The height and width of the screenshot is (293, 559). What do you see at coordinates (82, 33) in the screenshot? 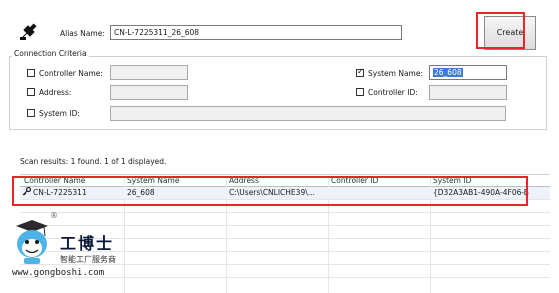
I see `alias-name-label: Alias Name:` at bounding box center [82, 33].